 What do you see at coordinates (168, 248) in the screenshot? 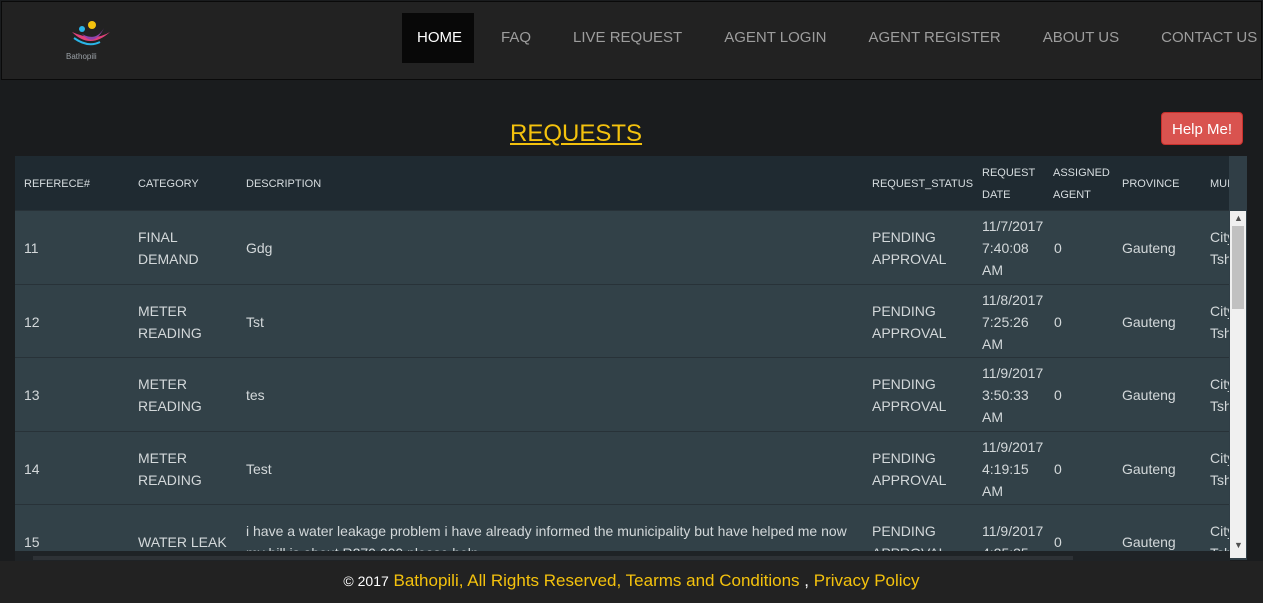
I see `cell-category: FINAL DEMAND` at bounding box center [168, 248].